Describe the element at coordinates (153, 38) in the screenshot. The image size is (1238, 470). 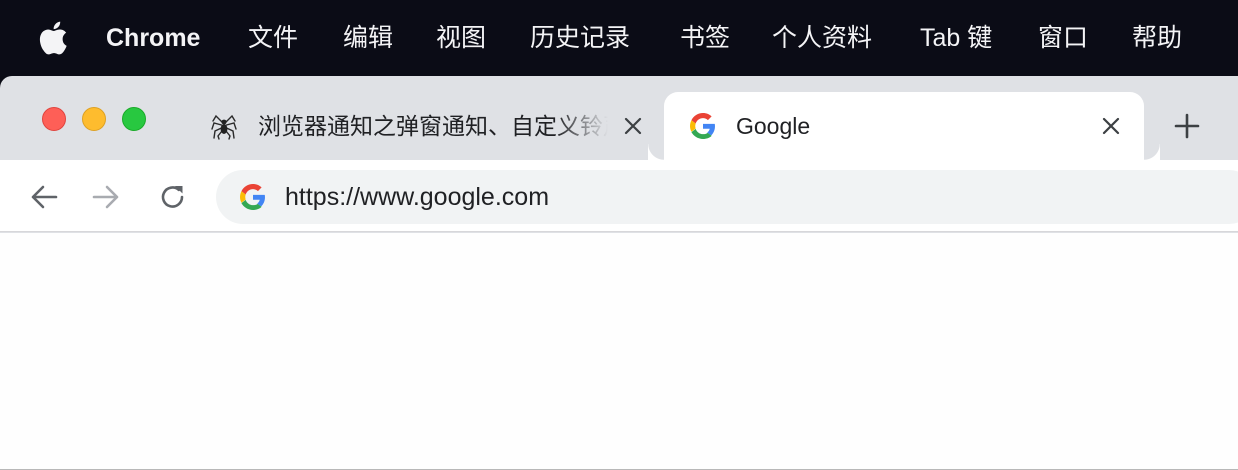
I see `menu-app-chrome: Chrome` at that location.